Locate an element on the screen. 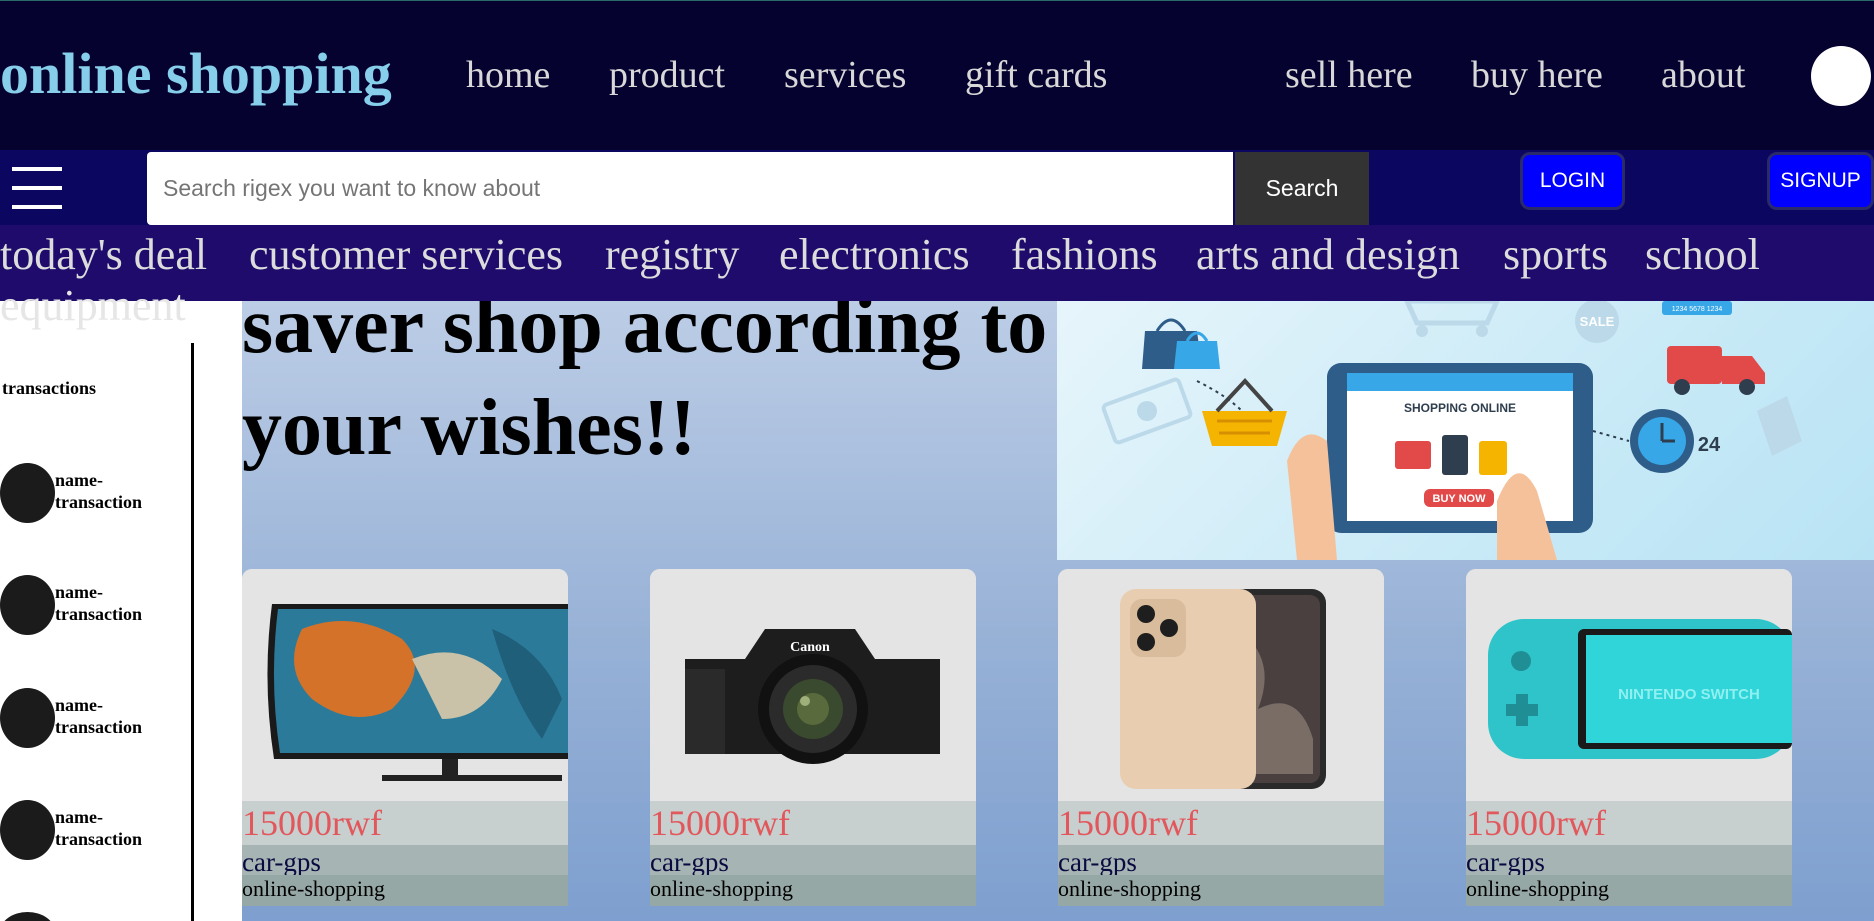  console-brand-label: NINTENDO SWITCH is located at coordinates (1689, 694).